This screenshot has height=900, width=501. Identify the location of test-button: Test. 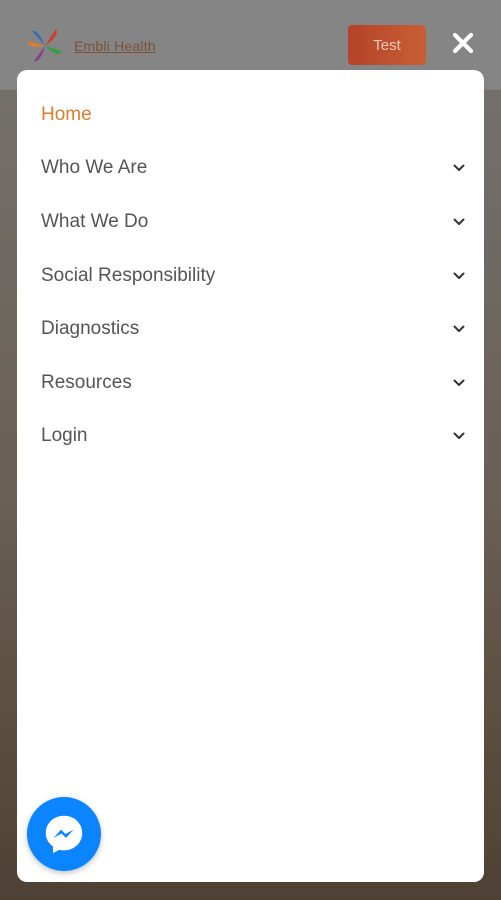
(387, 45).